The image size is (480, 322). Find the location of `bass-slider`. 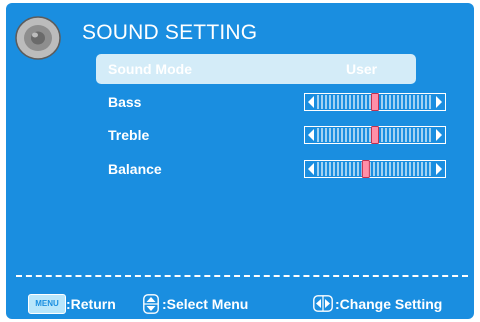

bass-slider is located at coordinates (375, 102).